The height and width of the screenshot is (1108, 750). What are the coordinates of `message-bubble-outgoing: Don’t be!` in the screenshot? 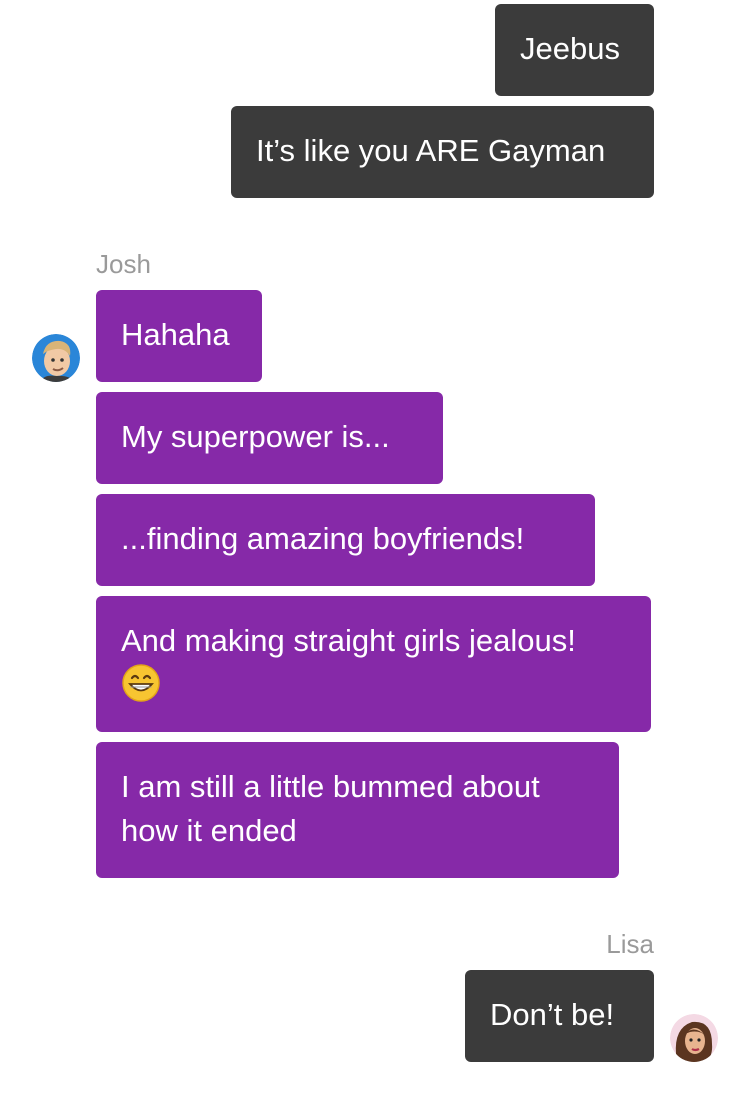 It's located at (559, 1016).